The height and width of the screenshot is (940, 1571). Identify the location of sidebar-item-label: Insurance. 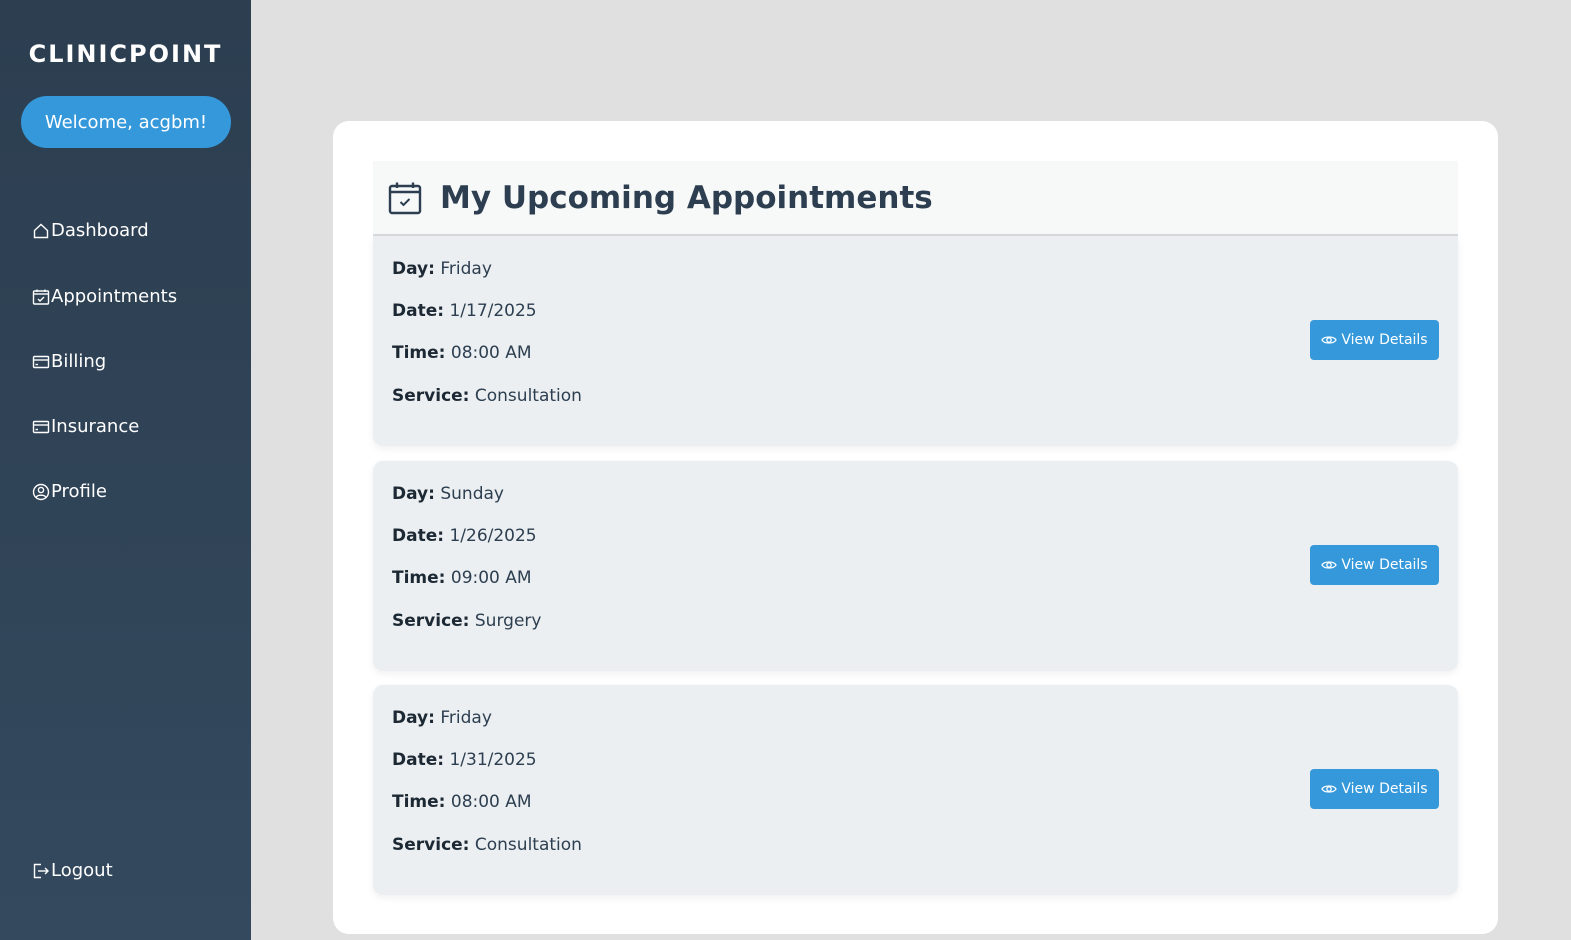
(95, 426).